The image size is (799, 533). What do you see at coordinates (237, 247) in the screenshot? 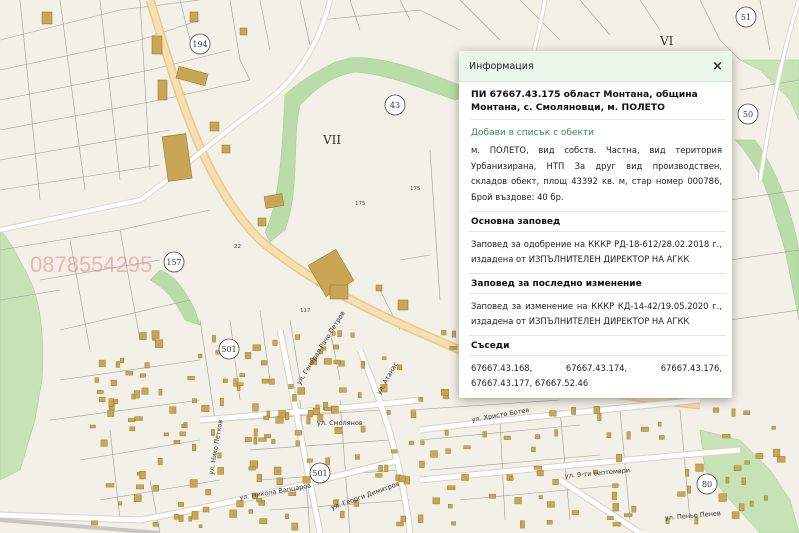
I see `small-number: 22` at bounding box center [237, 247].